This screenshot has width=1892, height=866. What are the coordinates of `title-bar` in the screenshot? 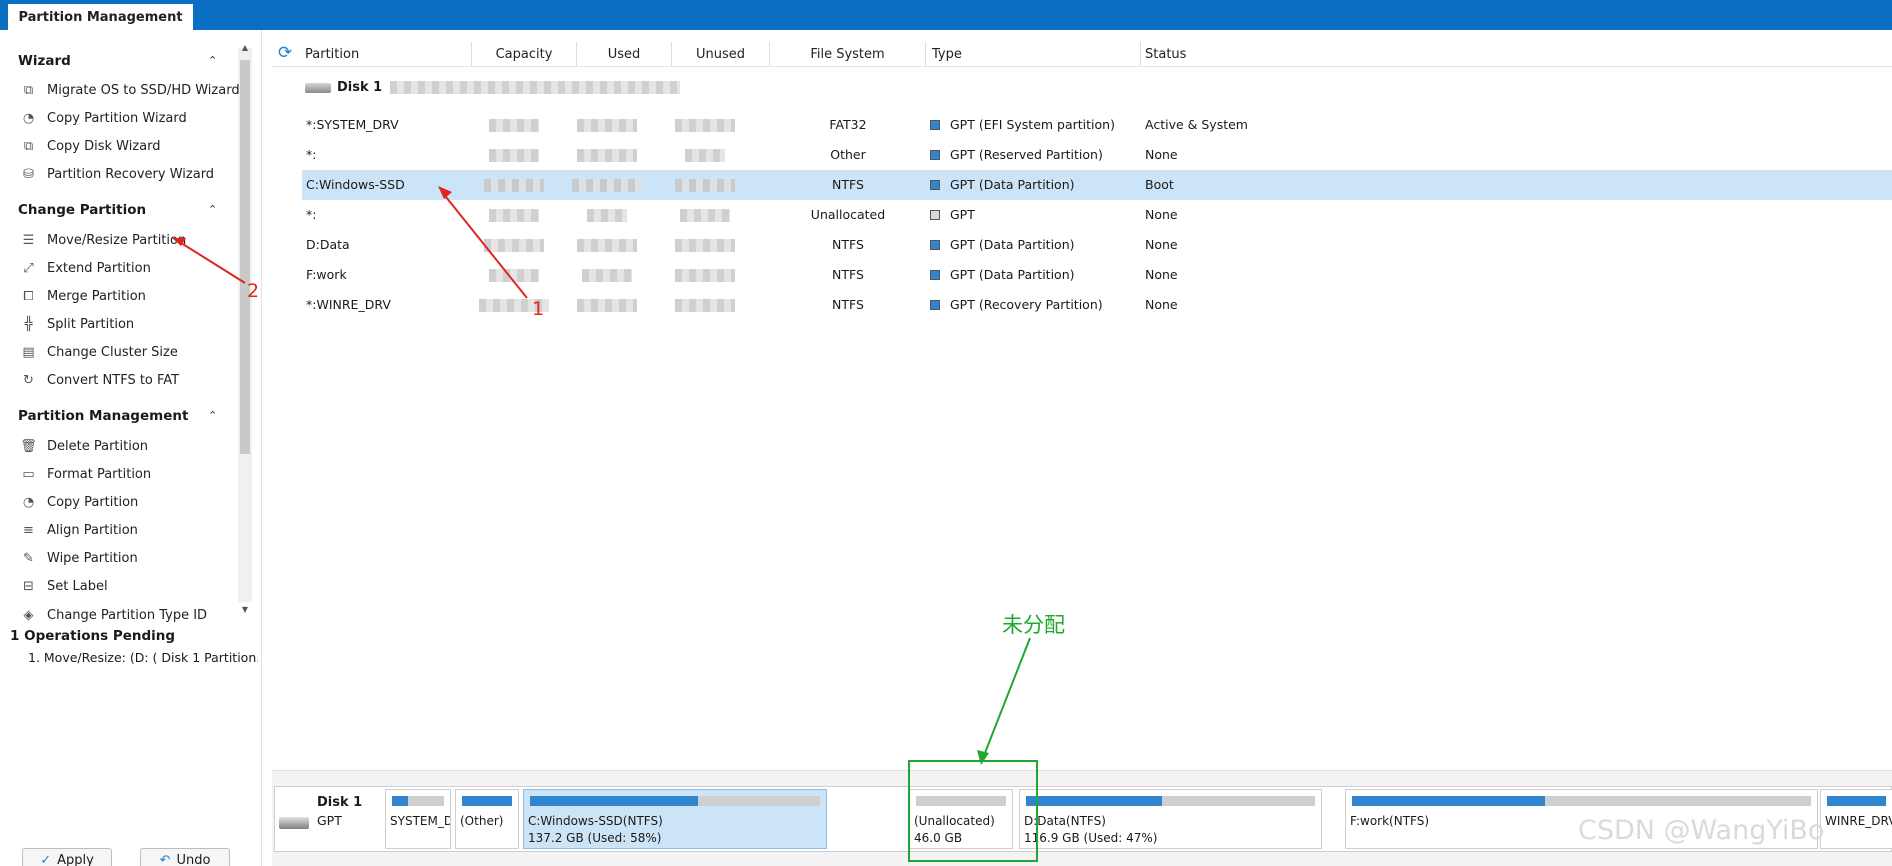 It's located at (946, 15).